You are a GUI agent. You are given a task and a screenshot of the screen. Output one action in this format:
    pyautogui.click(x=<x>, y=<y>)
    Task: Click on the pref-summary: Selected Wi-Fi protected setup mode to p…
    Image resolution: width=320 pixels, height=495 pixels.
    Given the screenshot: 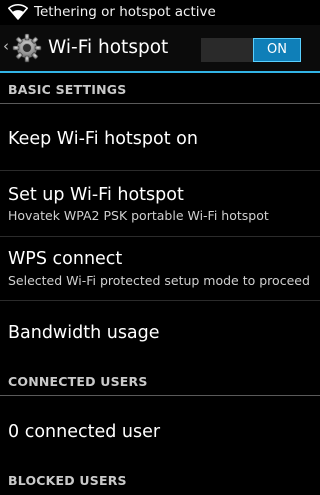 What is the action you would take?
    pyautogui.click(x=159, y=280)
    